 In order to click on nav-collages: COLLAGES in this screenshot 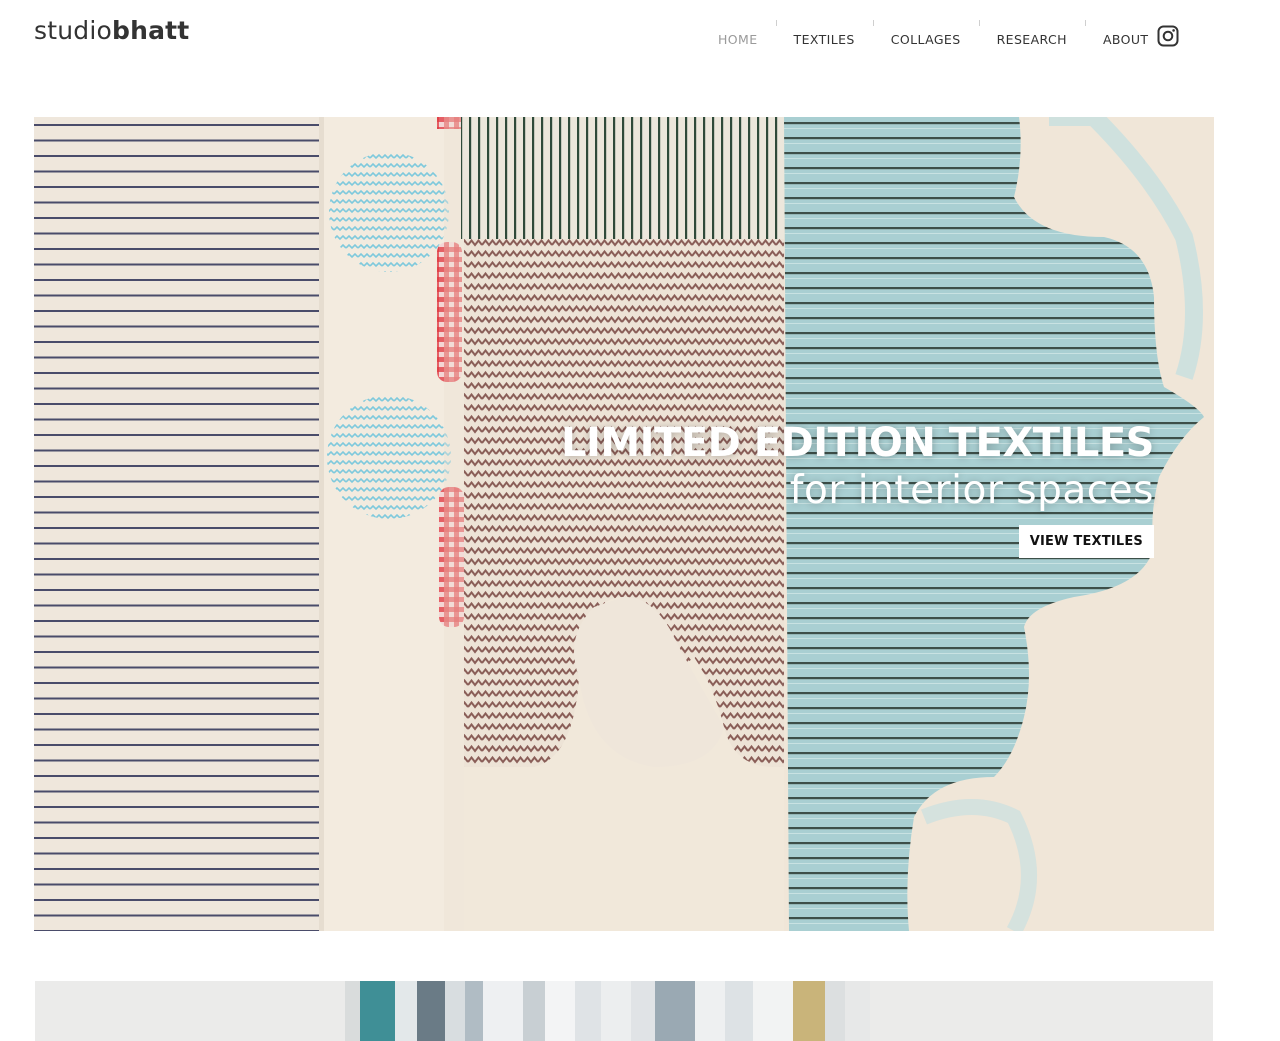, I will do `click(925, 33)`.